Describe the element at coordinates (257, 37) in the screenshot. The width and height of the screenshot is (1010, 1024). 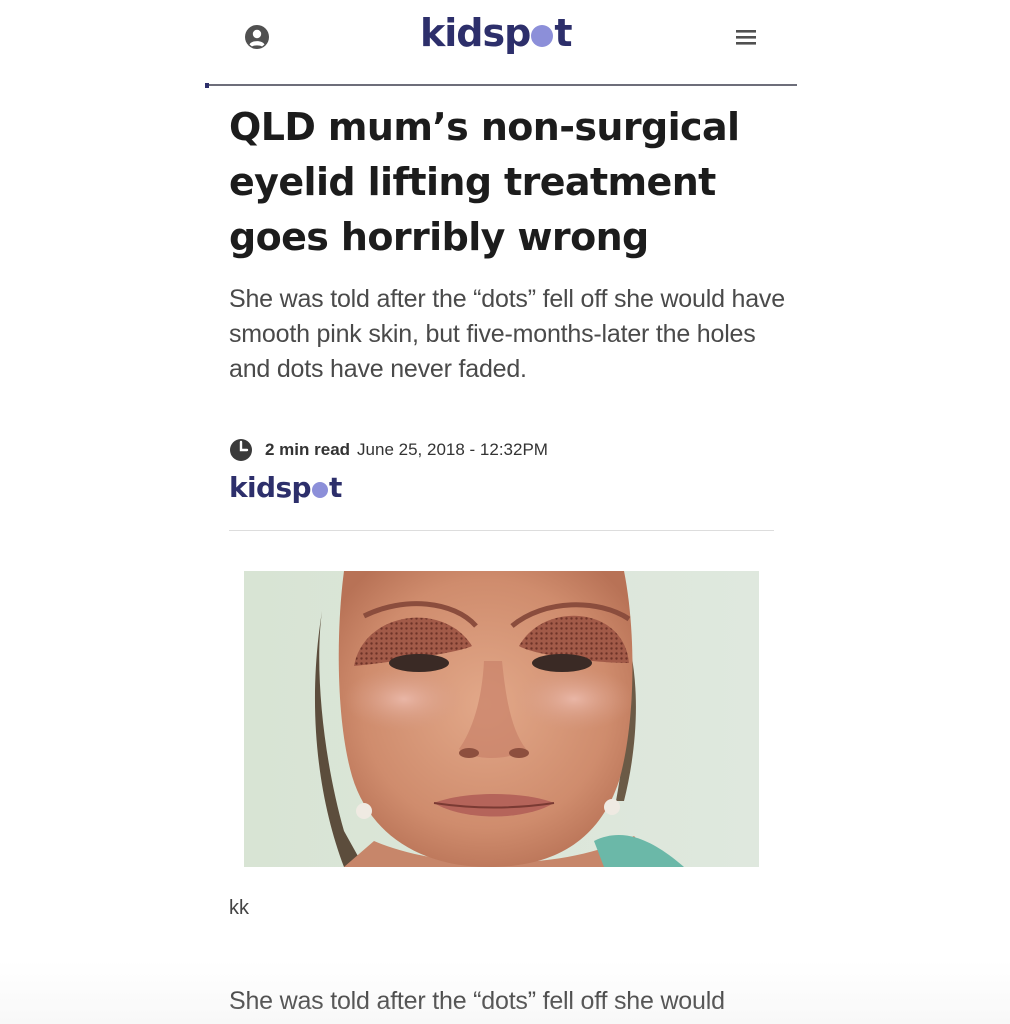
I see `user-account-icon` at that location.